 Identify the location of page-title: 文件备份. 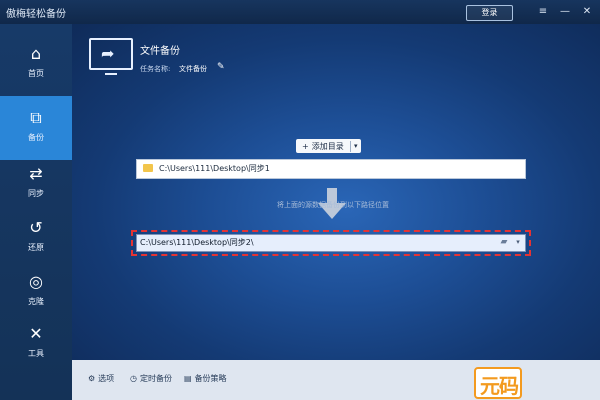
(160, 51).